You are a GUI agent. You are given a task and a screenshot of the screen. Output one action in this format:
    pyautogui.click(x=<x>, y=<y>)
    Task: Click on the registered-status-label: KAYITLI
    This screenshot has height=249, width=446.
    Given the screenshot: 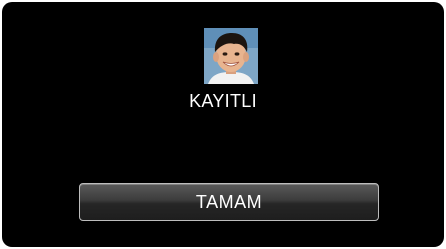 What is the action you would take?
    pyautogui.click(x=223, y=101)
    